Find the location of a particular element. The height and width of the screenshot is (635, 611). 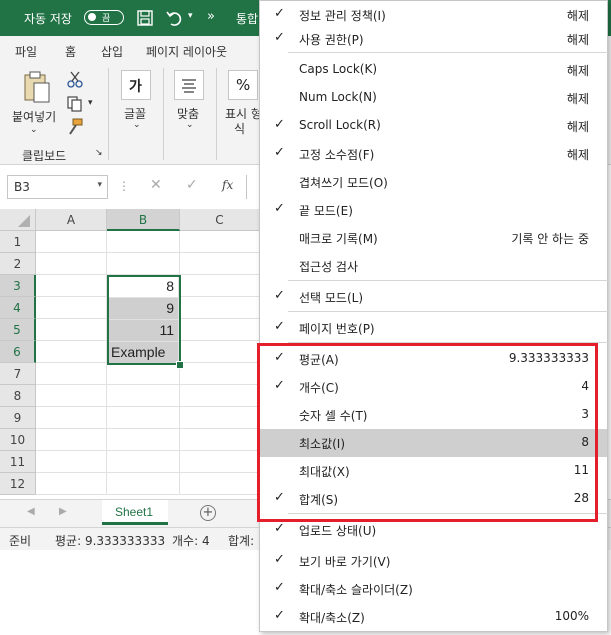

menu-item: 매크로 기록(M) 기록 안 하는 중 is located at coordinates (433, 238).